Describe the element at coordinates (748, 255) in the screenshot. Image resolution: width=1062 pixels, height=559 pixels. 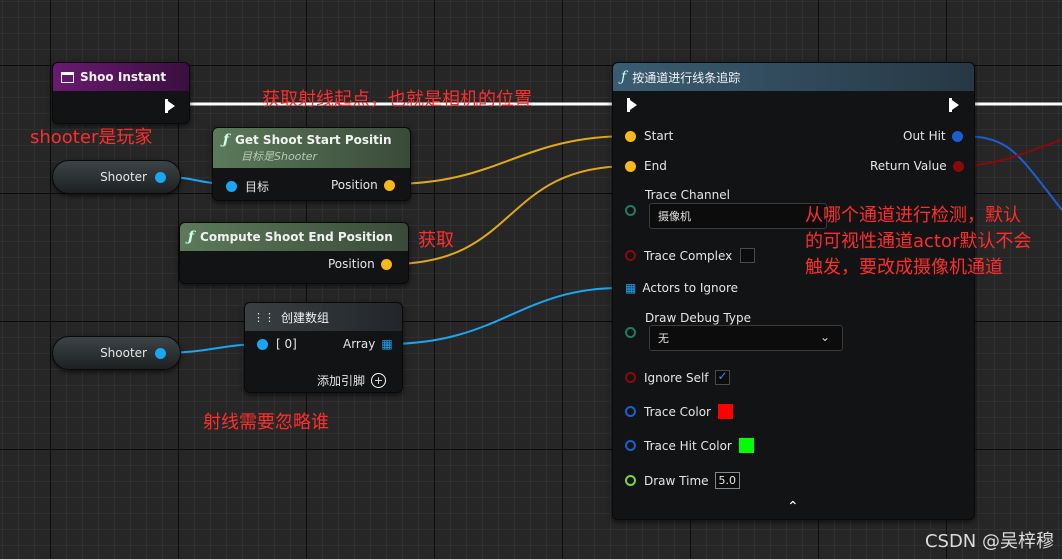
I see `trace-complex-checkbox` at that location.